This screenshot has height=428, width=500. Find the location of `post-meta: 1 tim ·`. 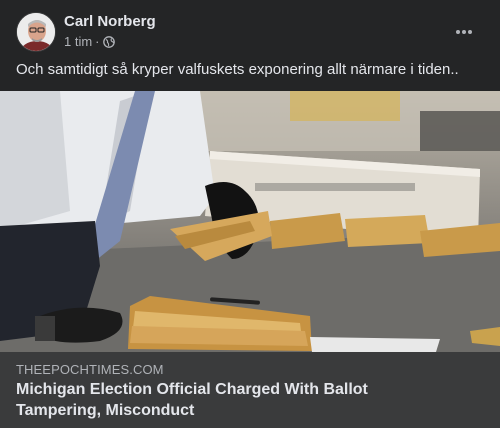

post-meta: 1 tim · is located at coordinates (89, 41).